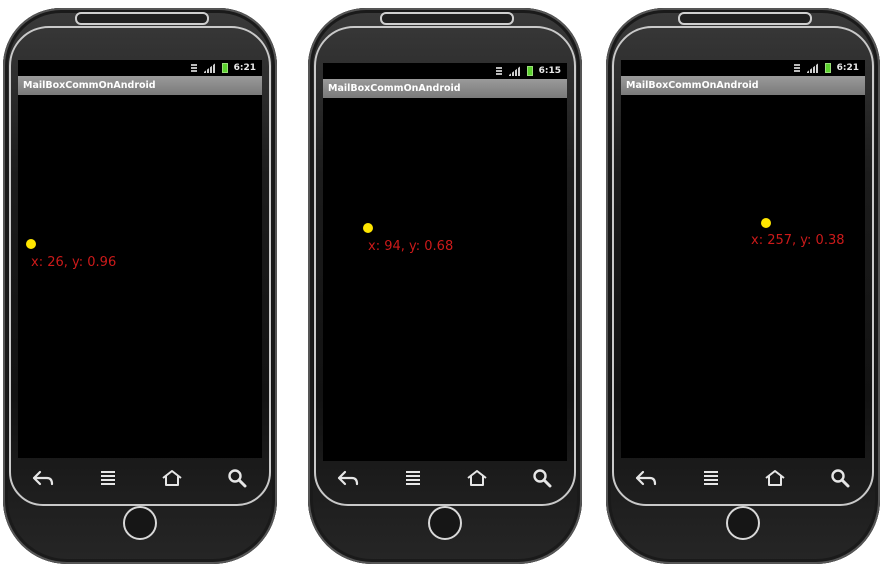 Image resolution: width=891 pixels, height=568 pixels. Describe the element at coordinates (549, 71) in the screenshot. I see `status-clock: 6:15` at that location.